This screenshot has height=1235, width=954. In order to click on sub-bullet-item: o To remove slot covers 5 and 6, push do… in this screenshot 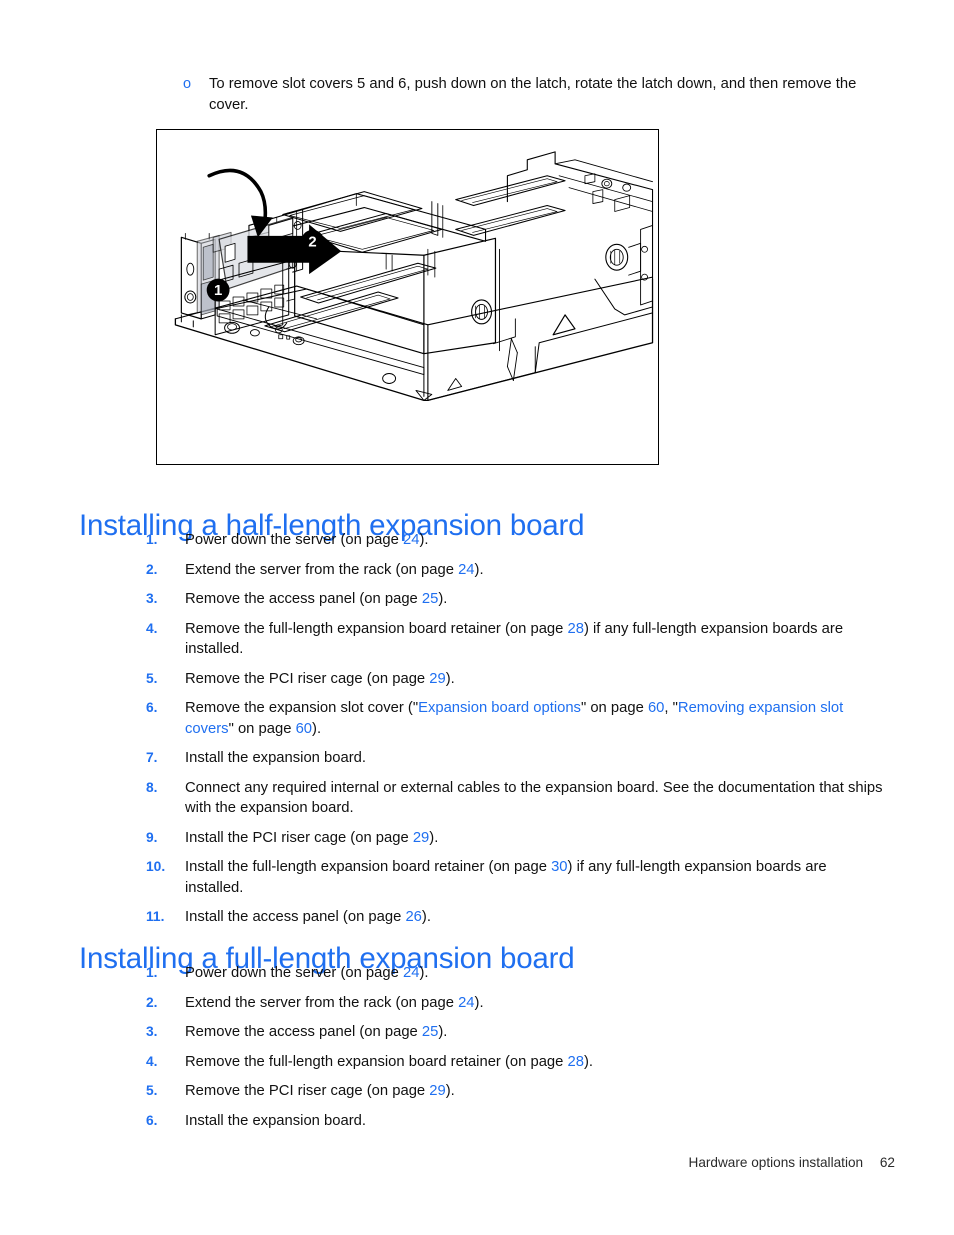, I will do `click(533, 95)`.